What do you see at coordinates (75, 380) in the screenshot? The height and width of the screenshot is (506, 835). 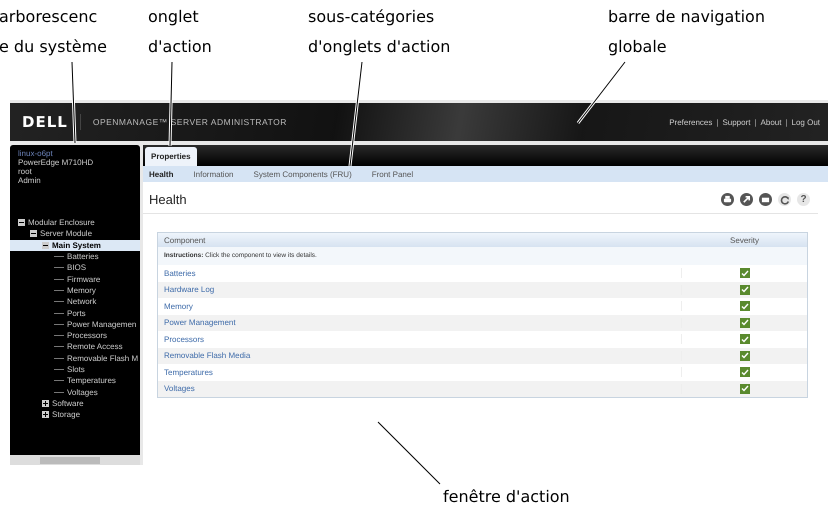 I see `tree-item: Temperatures` at bounding box center [75, 380].